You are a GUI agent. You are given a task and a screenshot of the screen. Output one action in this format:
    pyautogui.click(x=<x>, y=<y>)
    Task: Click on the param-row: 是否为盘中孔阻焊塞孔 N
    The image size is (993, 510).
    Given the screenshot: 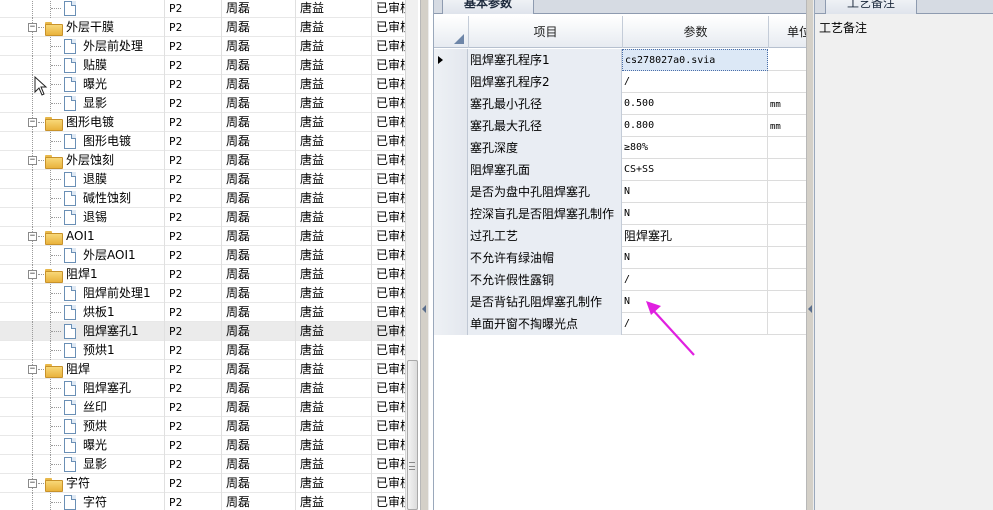 What is the action you would take?
    pyautogui.click(x=620, y=192)
    